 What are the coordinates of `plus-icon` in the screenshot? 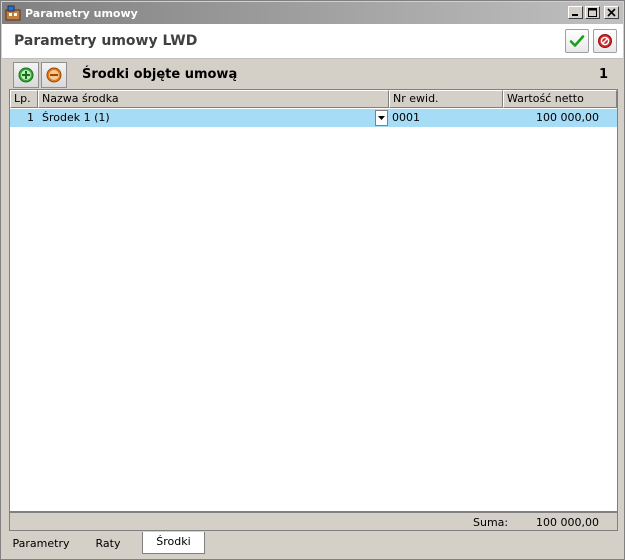 It's located at (26, 75).